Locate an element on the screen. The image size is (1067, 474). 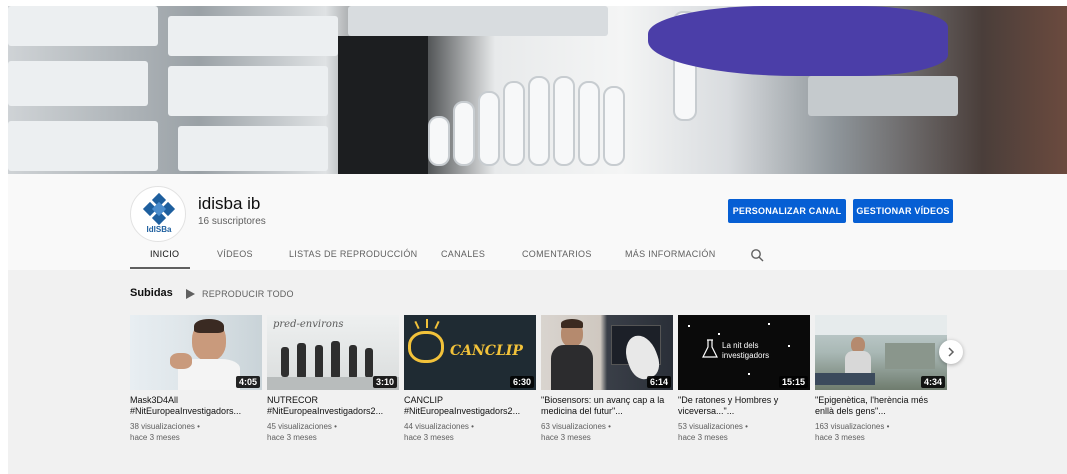
video-thumbnail: 6:14 is located at coordinates (607, 352).